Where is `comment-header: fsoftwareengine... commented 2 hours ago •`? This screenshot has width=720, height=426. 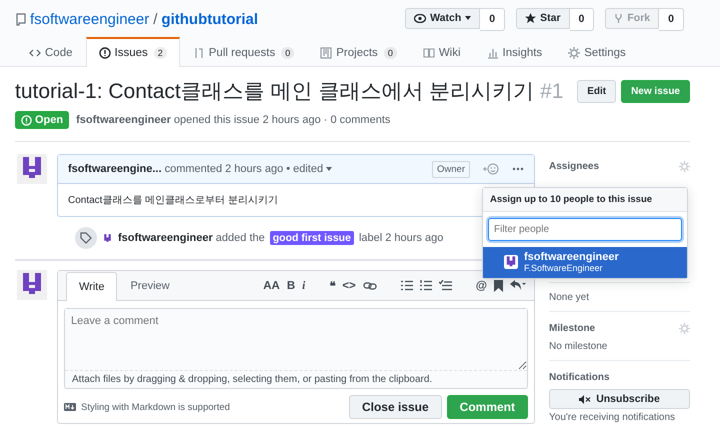
comment-header: fsoftwareengine... commented 2 hours ago • is located at coordinates (179, 169).